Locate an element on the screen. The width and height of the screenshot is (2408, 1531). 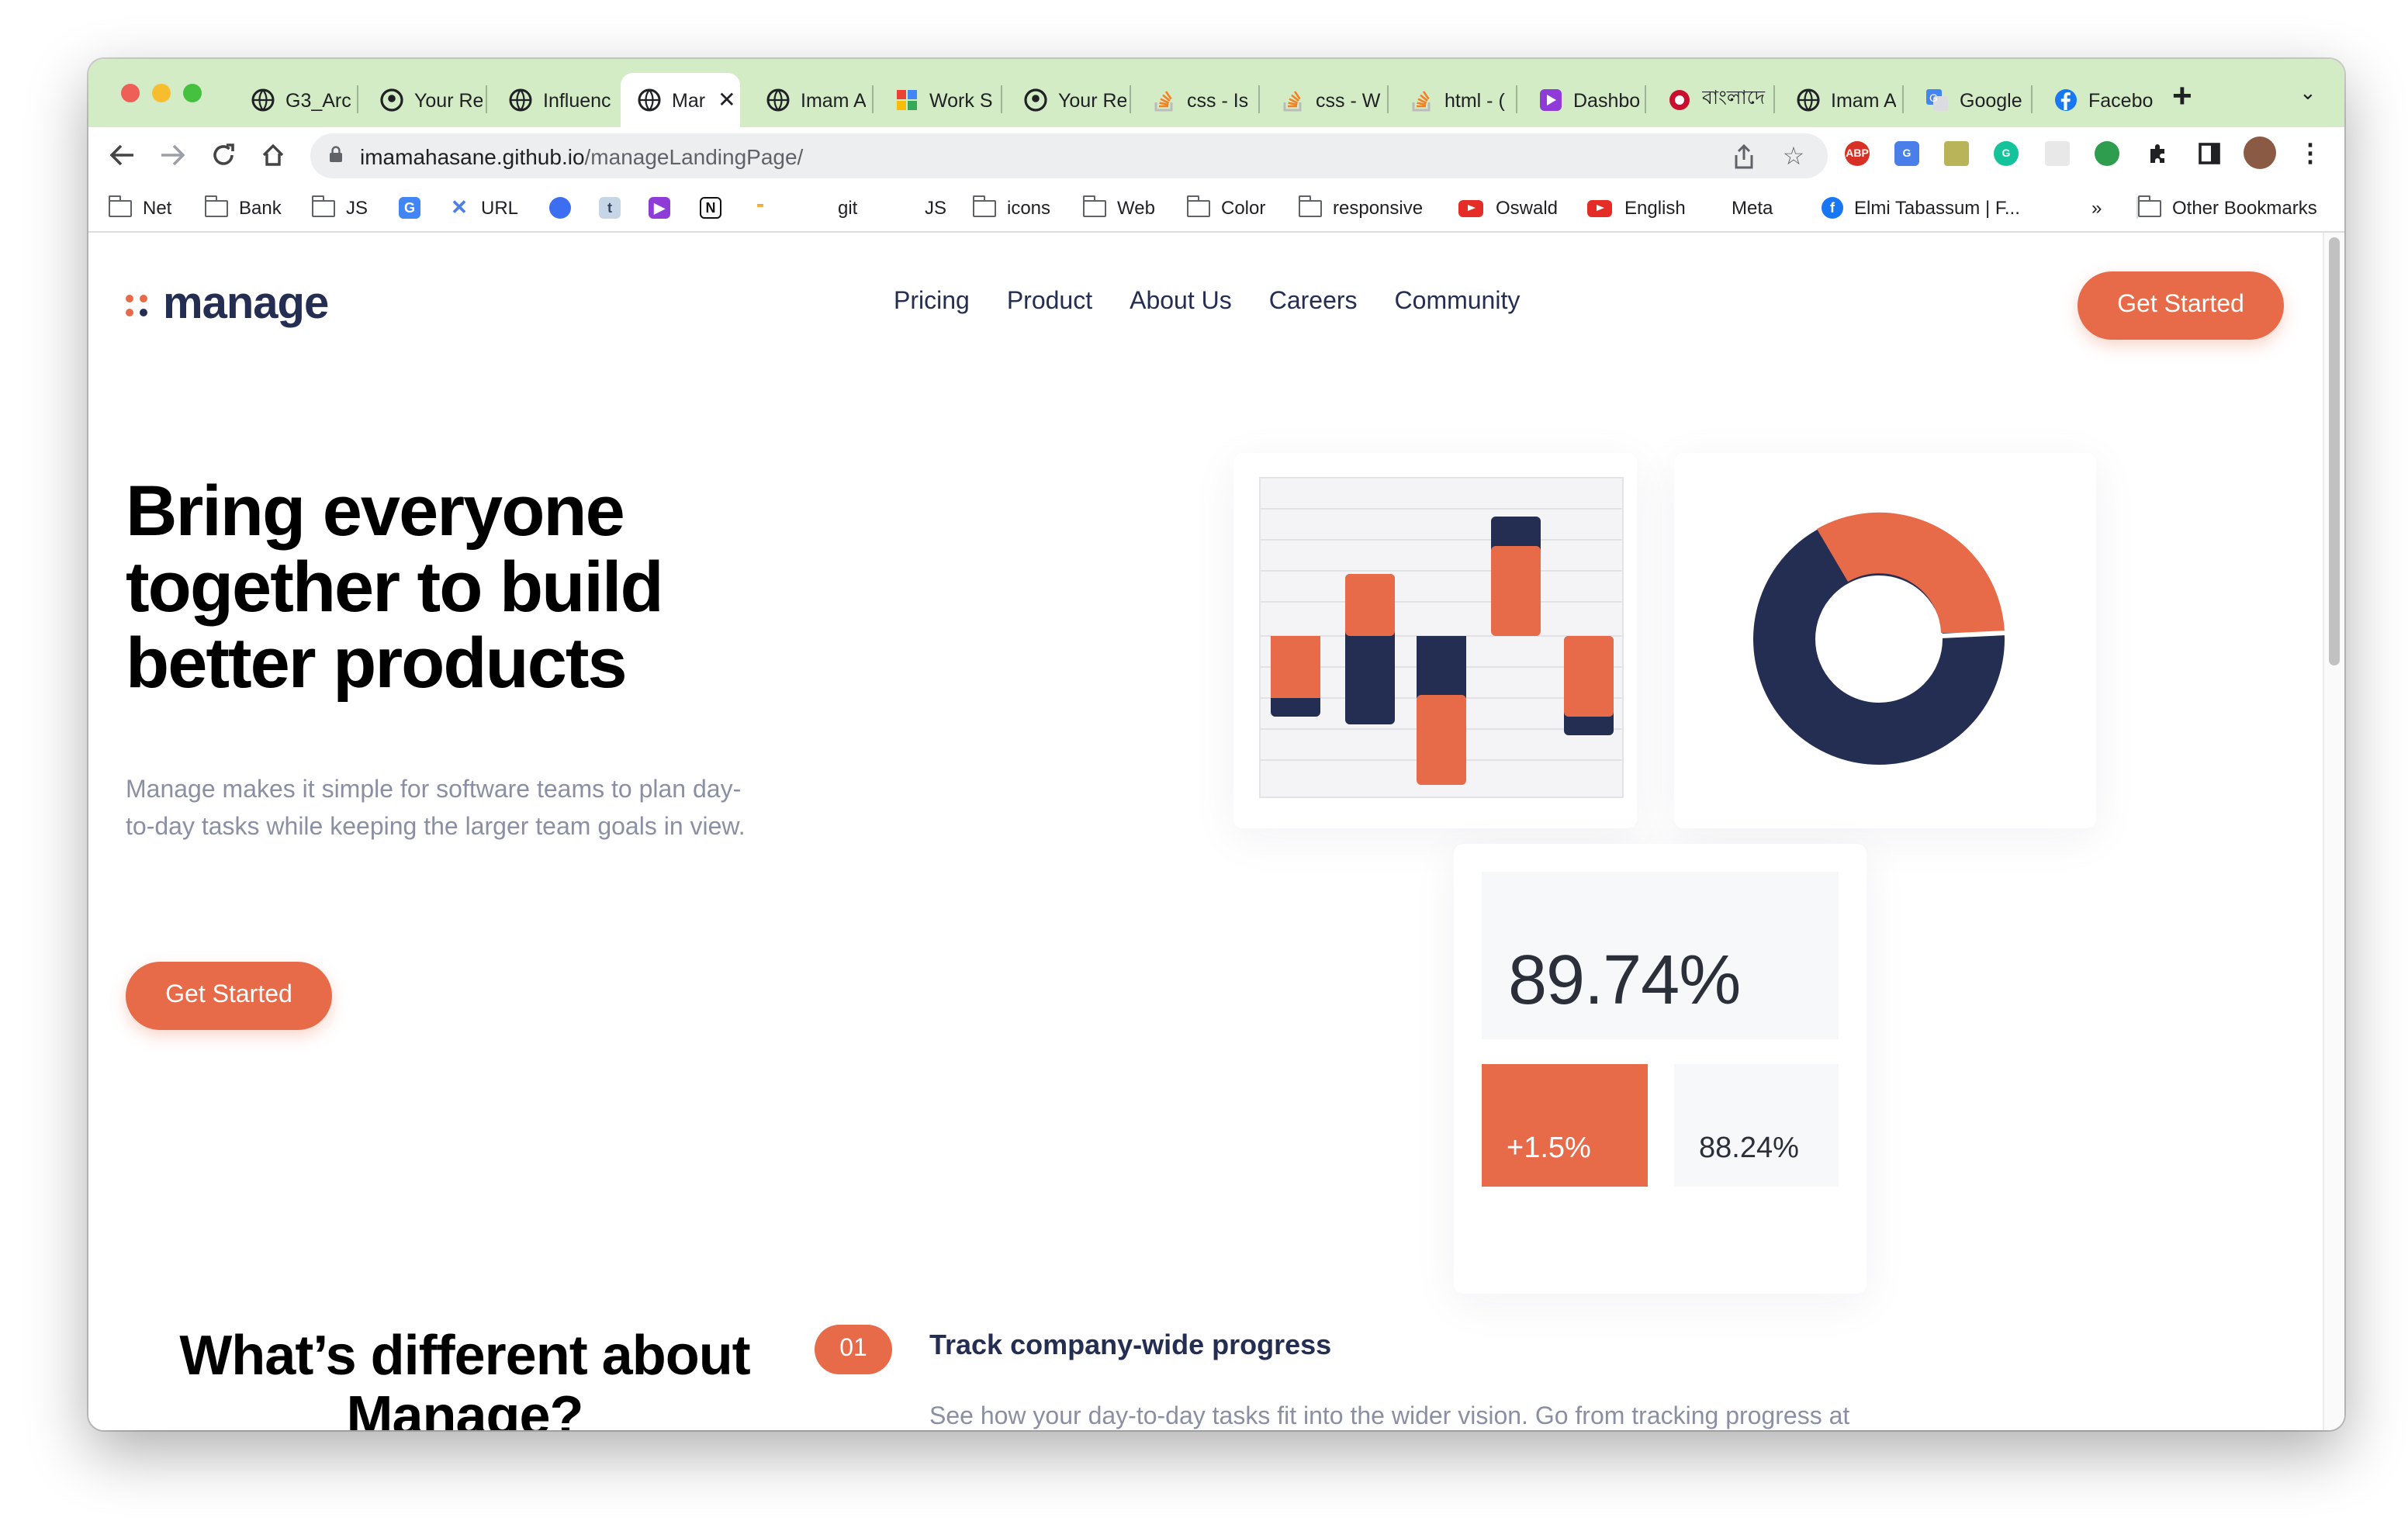
logo-dots-icon is located at coordinates (137, 305).